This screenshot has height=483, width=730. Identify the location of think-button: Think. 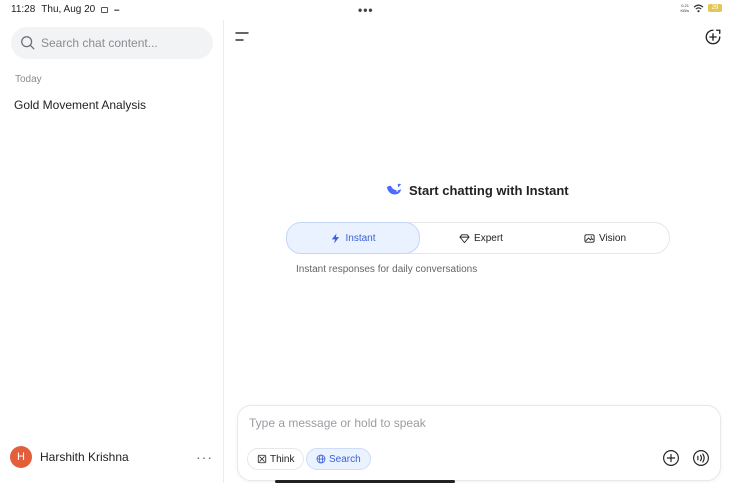
(276, 459).